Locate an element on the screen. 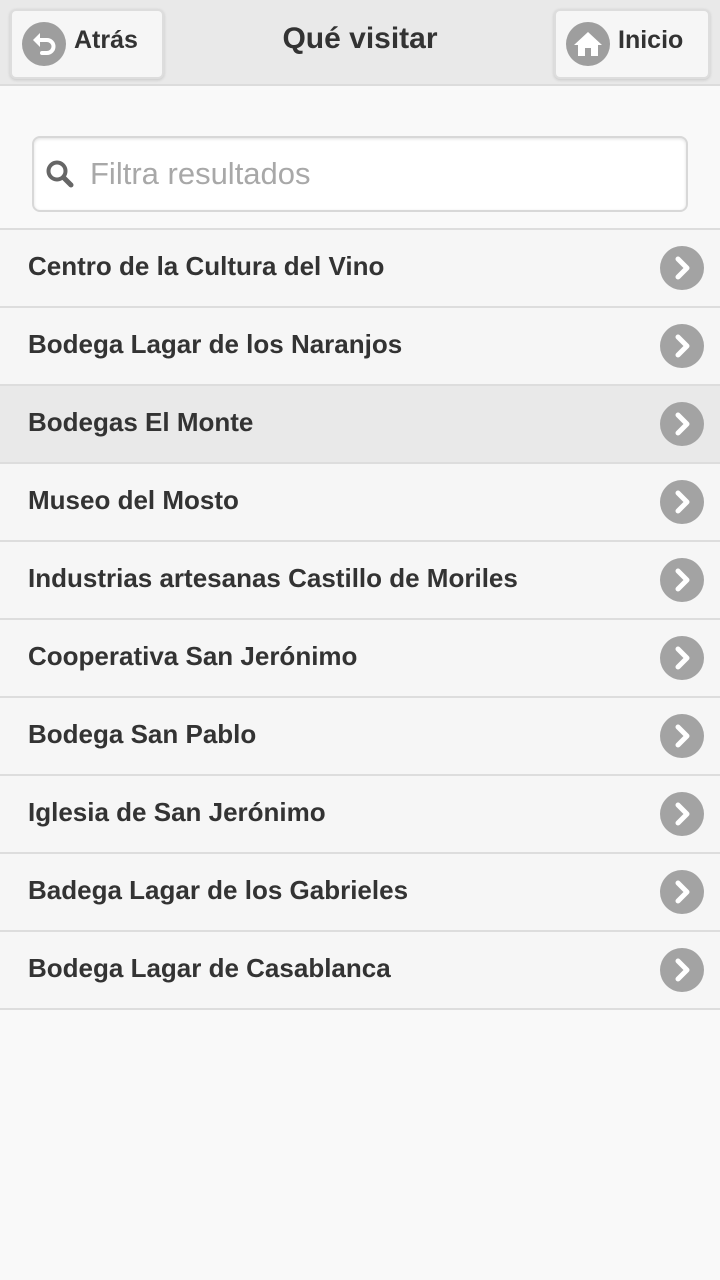 Image resolution: width=720 pixels, height=1280 pixels. list-item: Cooperativa San Jerónimo is located at coordinates (360, 659).